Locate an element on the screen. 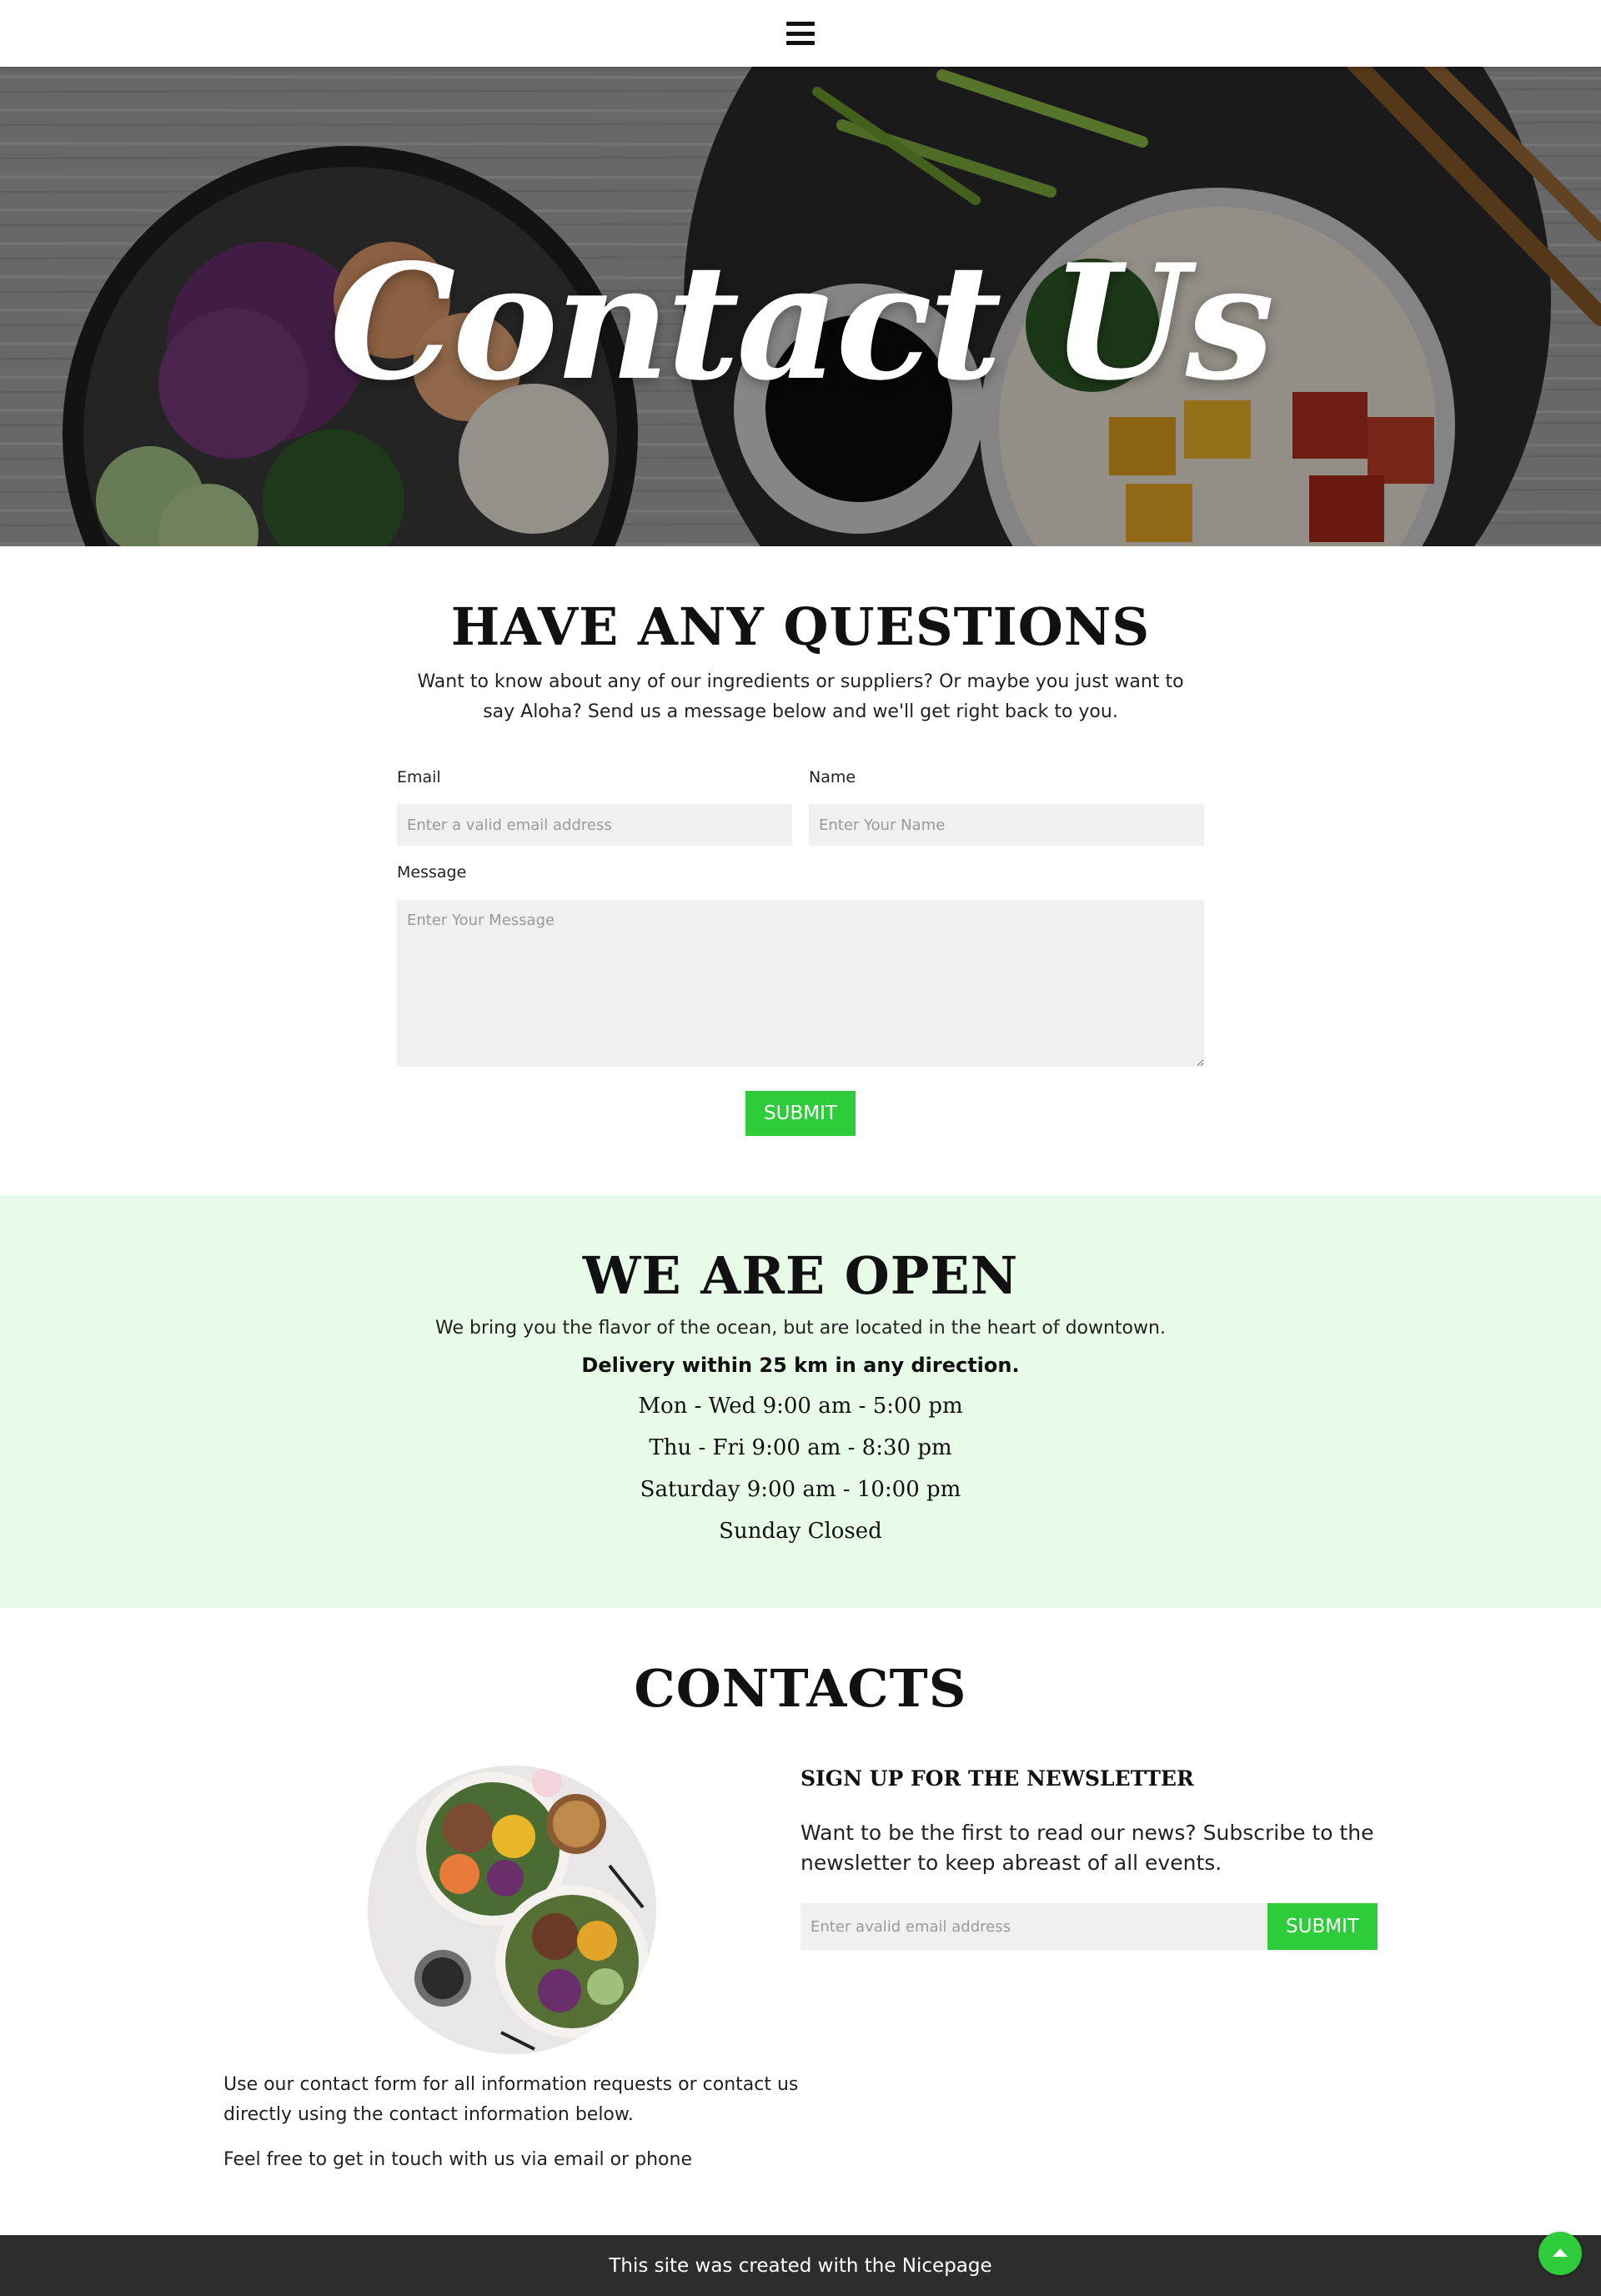  footer-text: This site was created with the Nicepage is located at coordinates (800, 2266).